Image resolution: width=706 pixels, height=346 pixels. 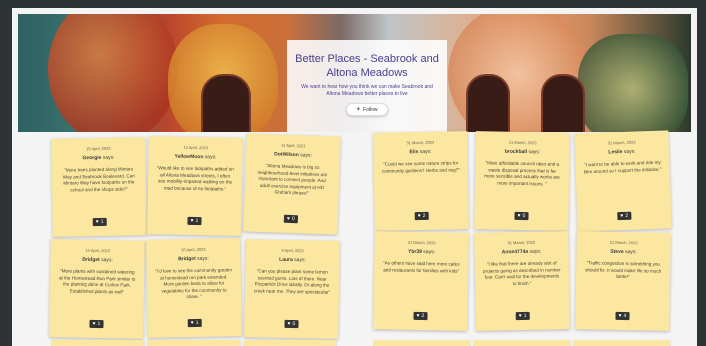 I want to click on like-count: 2, so click(x=424, y=215).